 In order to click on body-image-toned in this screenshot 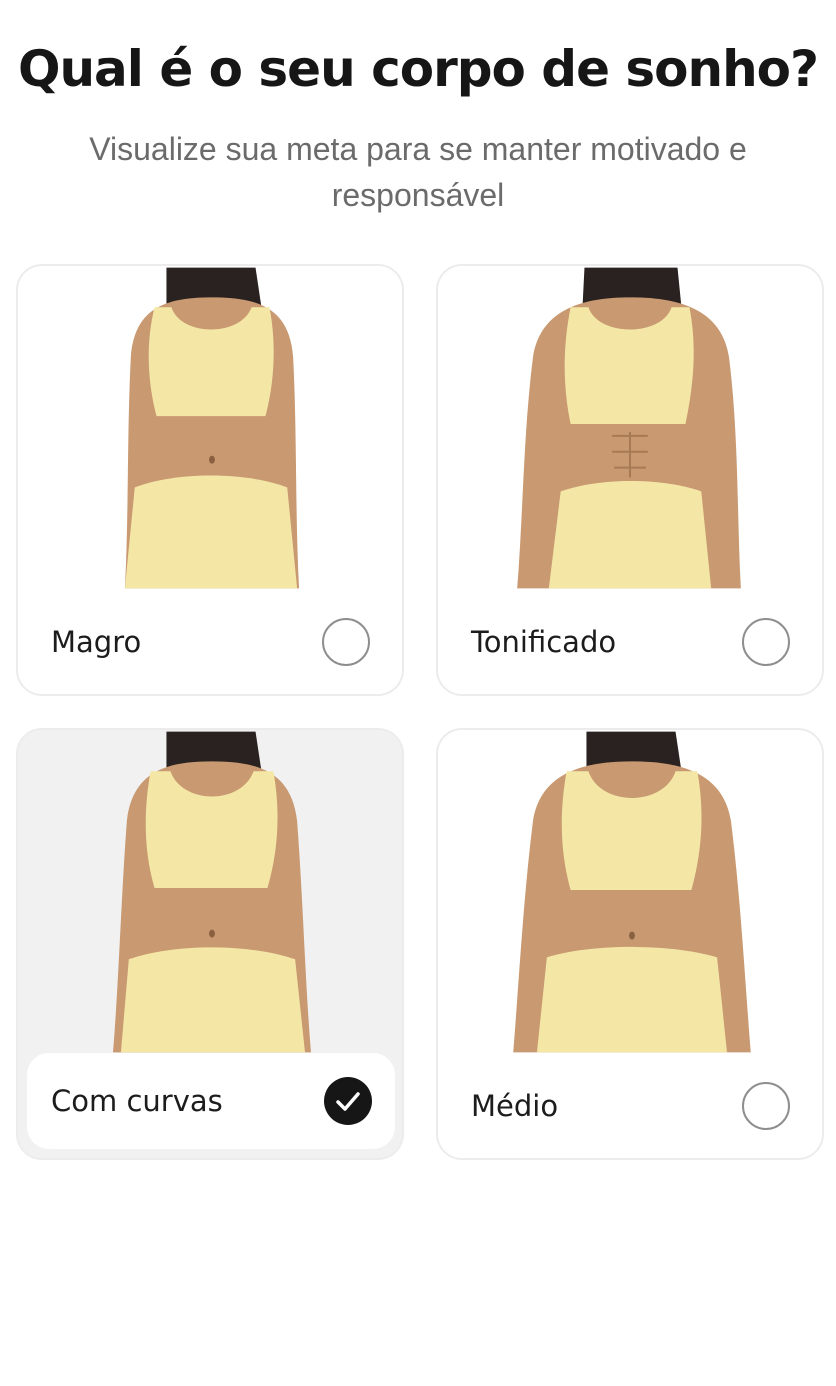, I will do `click(629, 428)`.